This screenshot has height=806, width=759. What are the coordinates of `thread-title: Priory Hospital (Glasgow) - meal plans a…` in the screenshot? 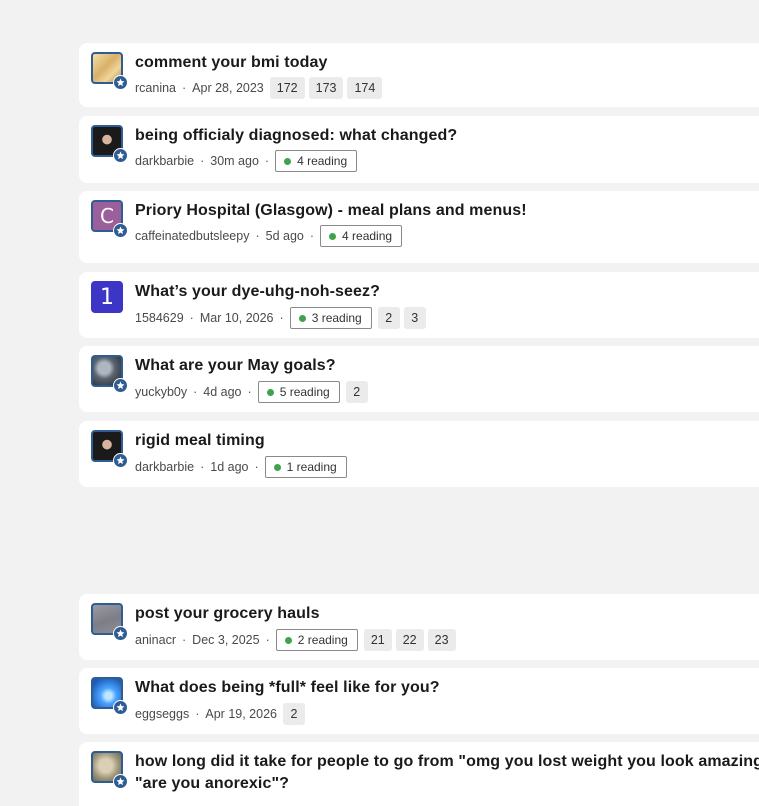 It's located at (331, 211).